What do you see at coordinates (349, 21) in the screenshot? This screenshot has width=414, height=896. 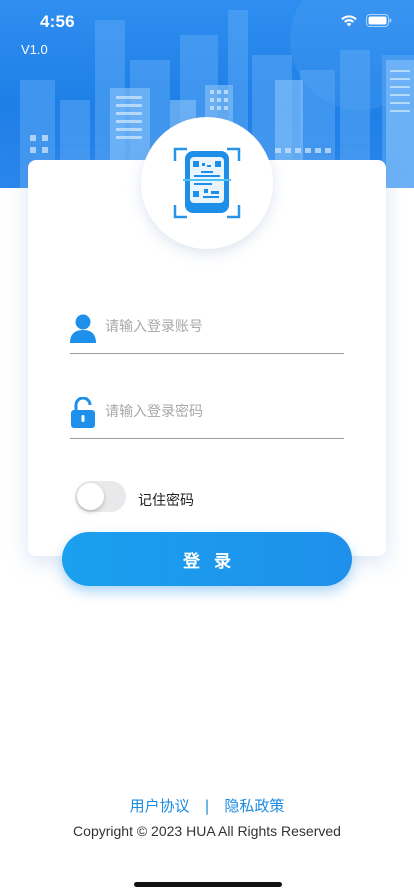 I see `wifi-icon` at bounding box center [349, 21].